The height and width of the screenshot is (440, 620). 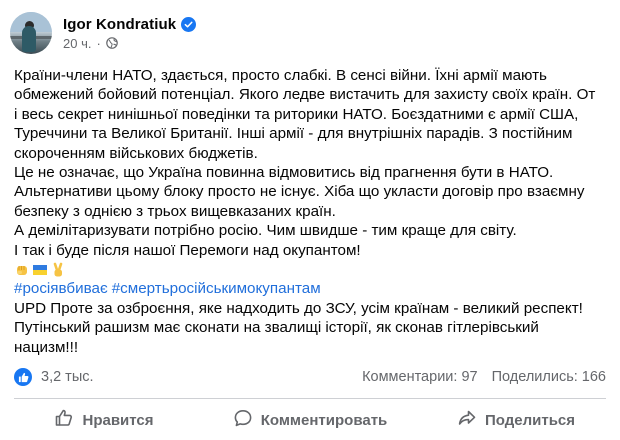 I want to click on share-label: Поделиться, so click(x=530, y=420).